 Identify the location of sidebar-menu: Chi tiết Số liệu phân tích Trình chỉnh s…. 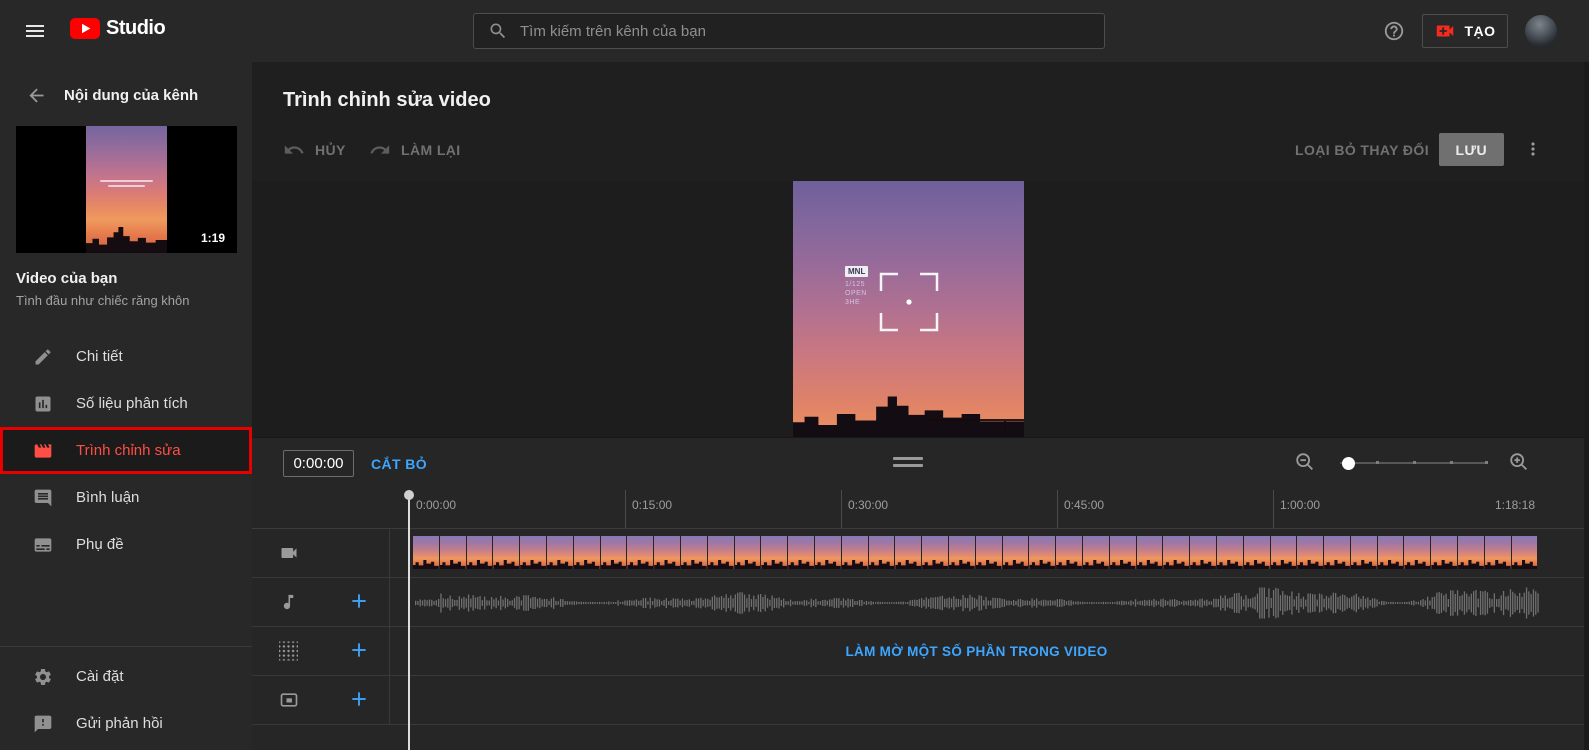
(126, 450).